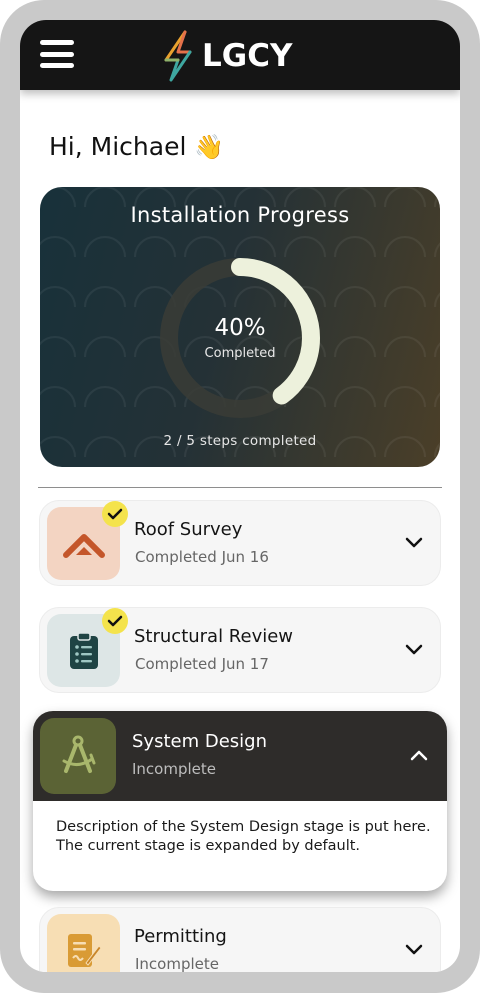  What do you see at coordinates (247, 56) in the screenshot?
I see `logo-text: LGCY` at bounding box center [247, 56].